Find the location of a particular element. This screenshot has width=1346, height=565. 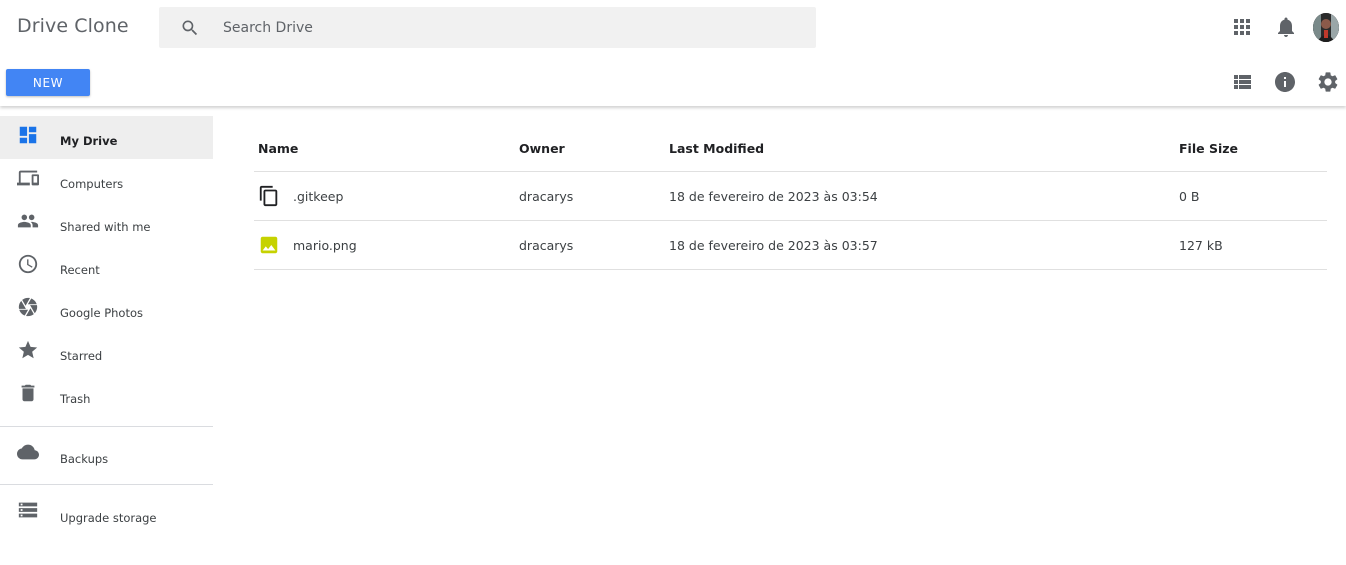

sidebar-item-backups: Backups is located at coordinates (106, 455).